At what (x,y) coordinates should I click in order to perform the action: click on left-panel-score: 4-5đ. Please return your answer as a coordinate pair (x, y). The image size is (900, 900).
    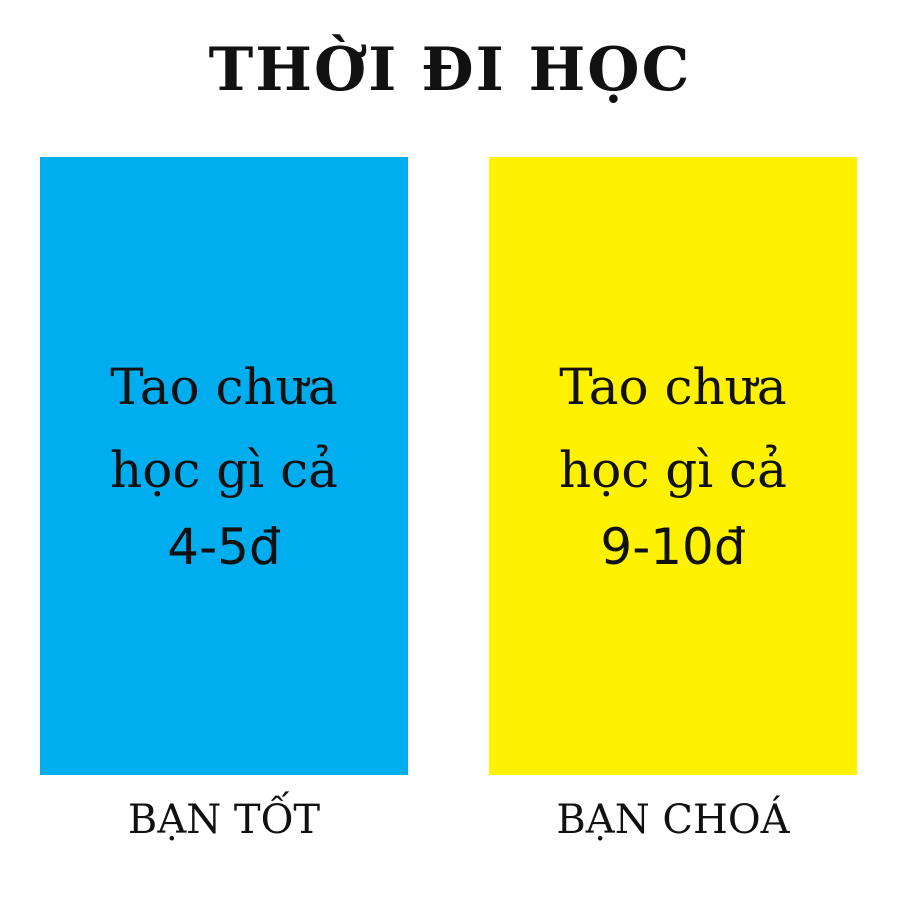
    Looking at the image, I should click on (224, 547).